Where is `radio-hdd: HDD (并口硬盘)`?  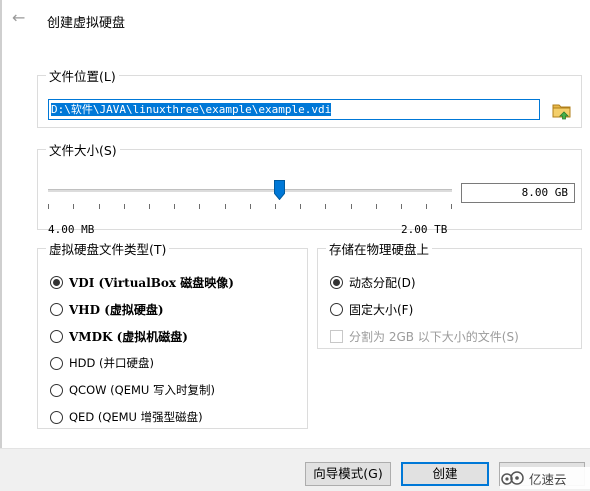 radio-hdd: HDD (并口硬盘) is located at coordinates (102, 363).